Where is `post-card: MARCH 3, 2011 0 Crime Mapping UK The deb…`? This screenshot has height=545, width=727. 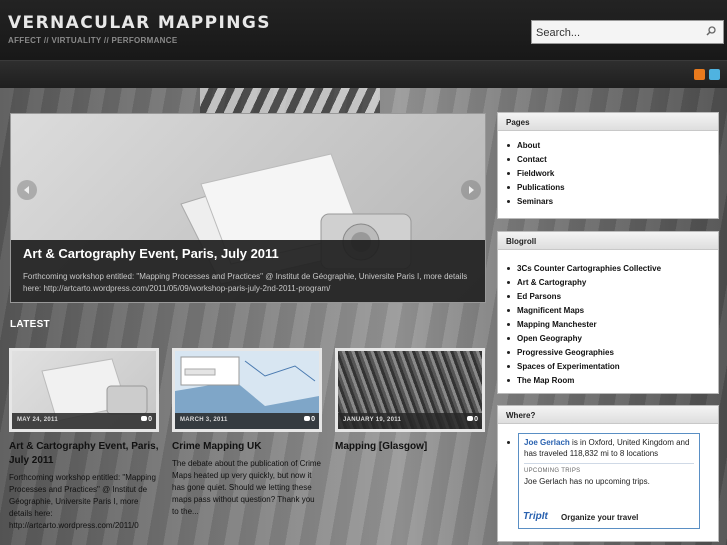
post-card: MARCH 3, 2011 0 Crime Mapping UK The deb… is located at coordinates (247, 433).